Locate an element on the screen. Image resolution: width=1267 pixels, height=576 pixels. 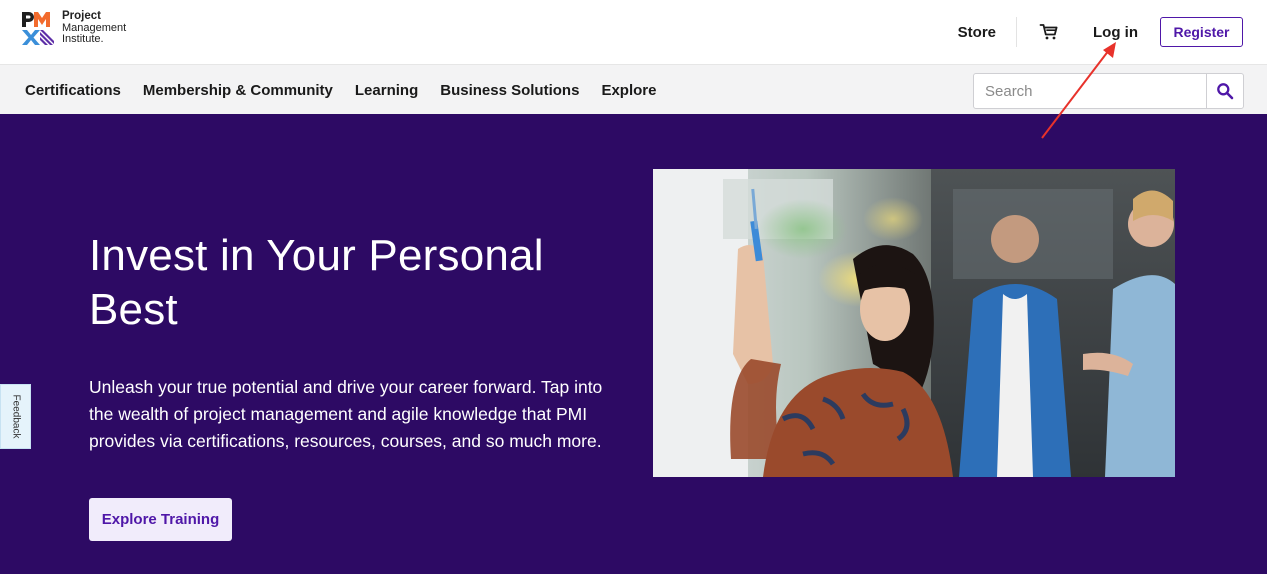
nav-item-learning: Learning is located at coordinates (386, 90).